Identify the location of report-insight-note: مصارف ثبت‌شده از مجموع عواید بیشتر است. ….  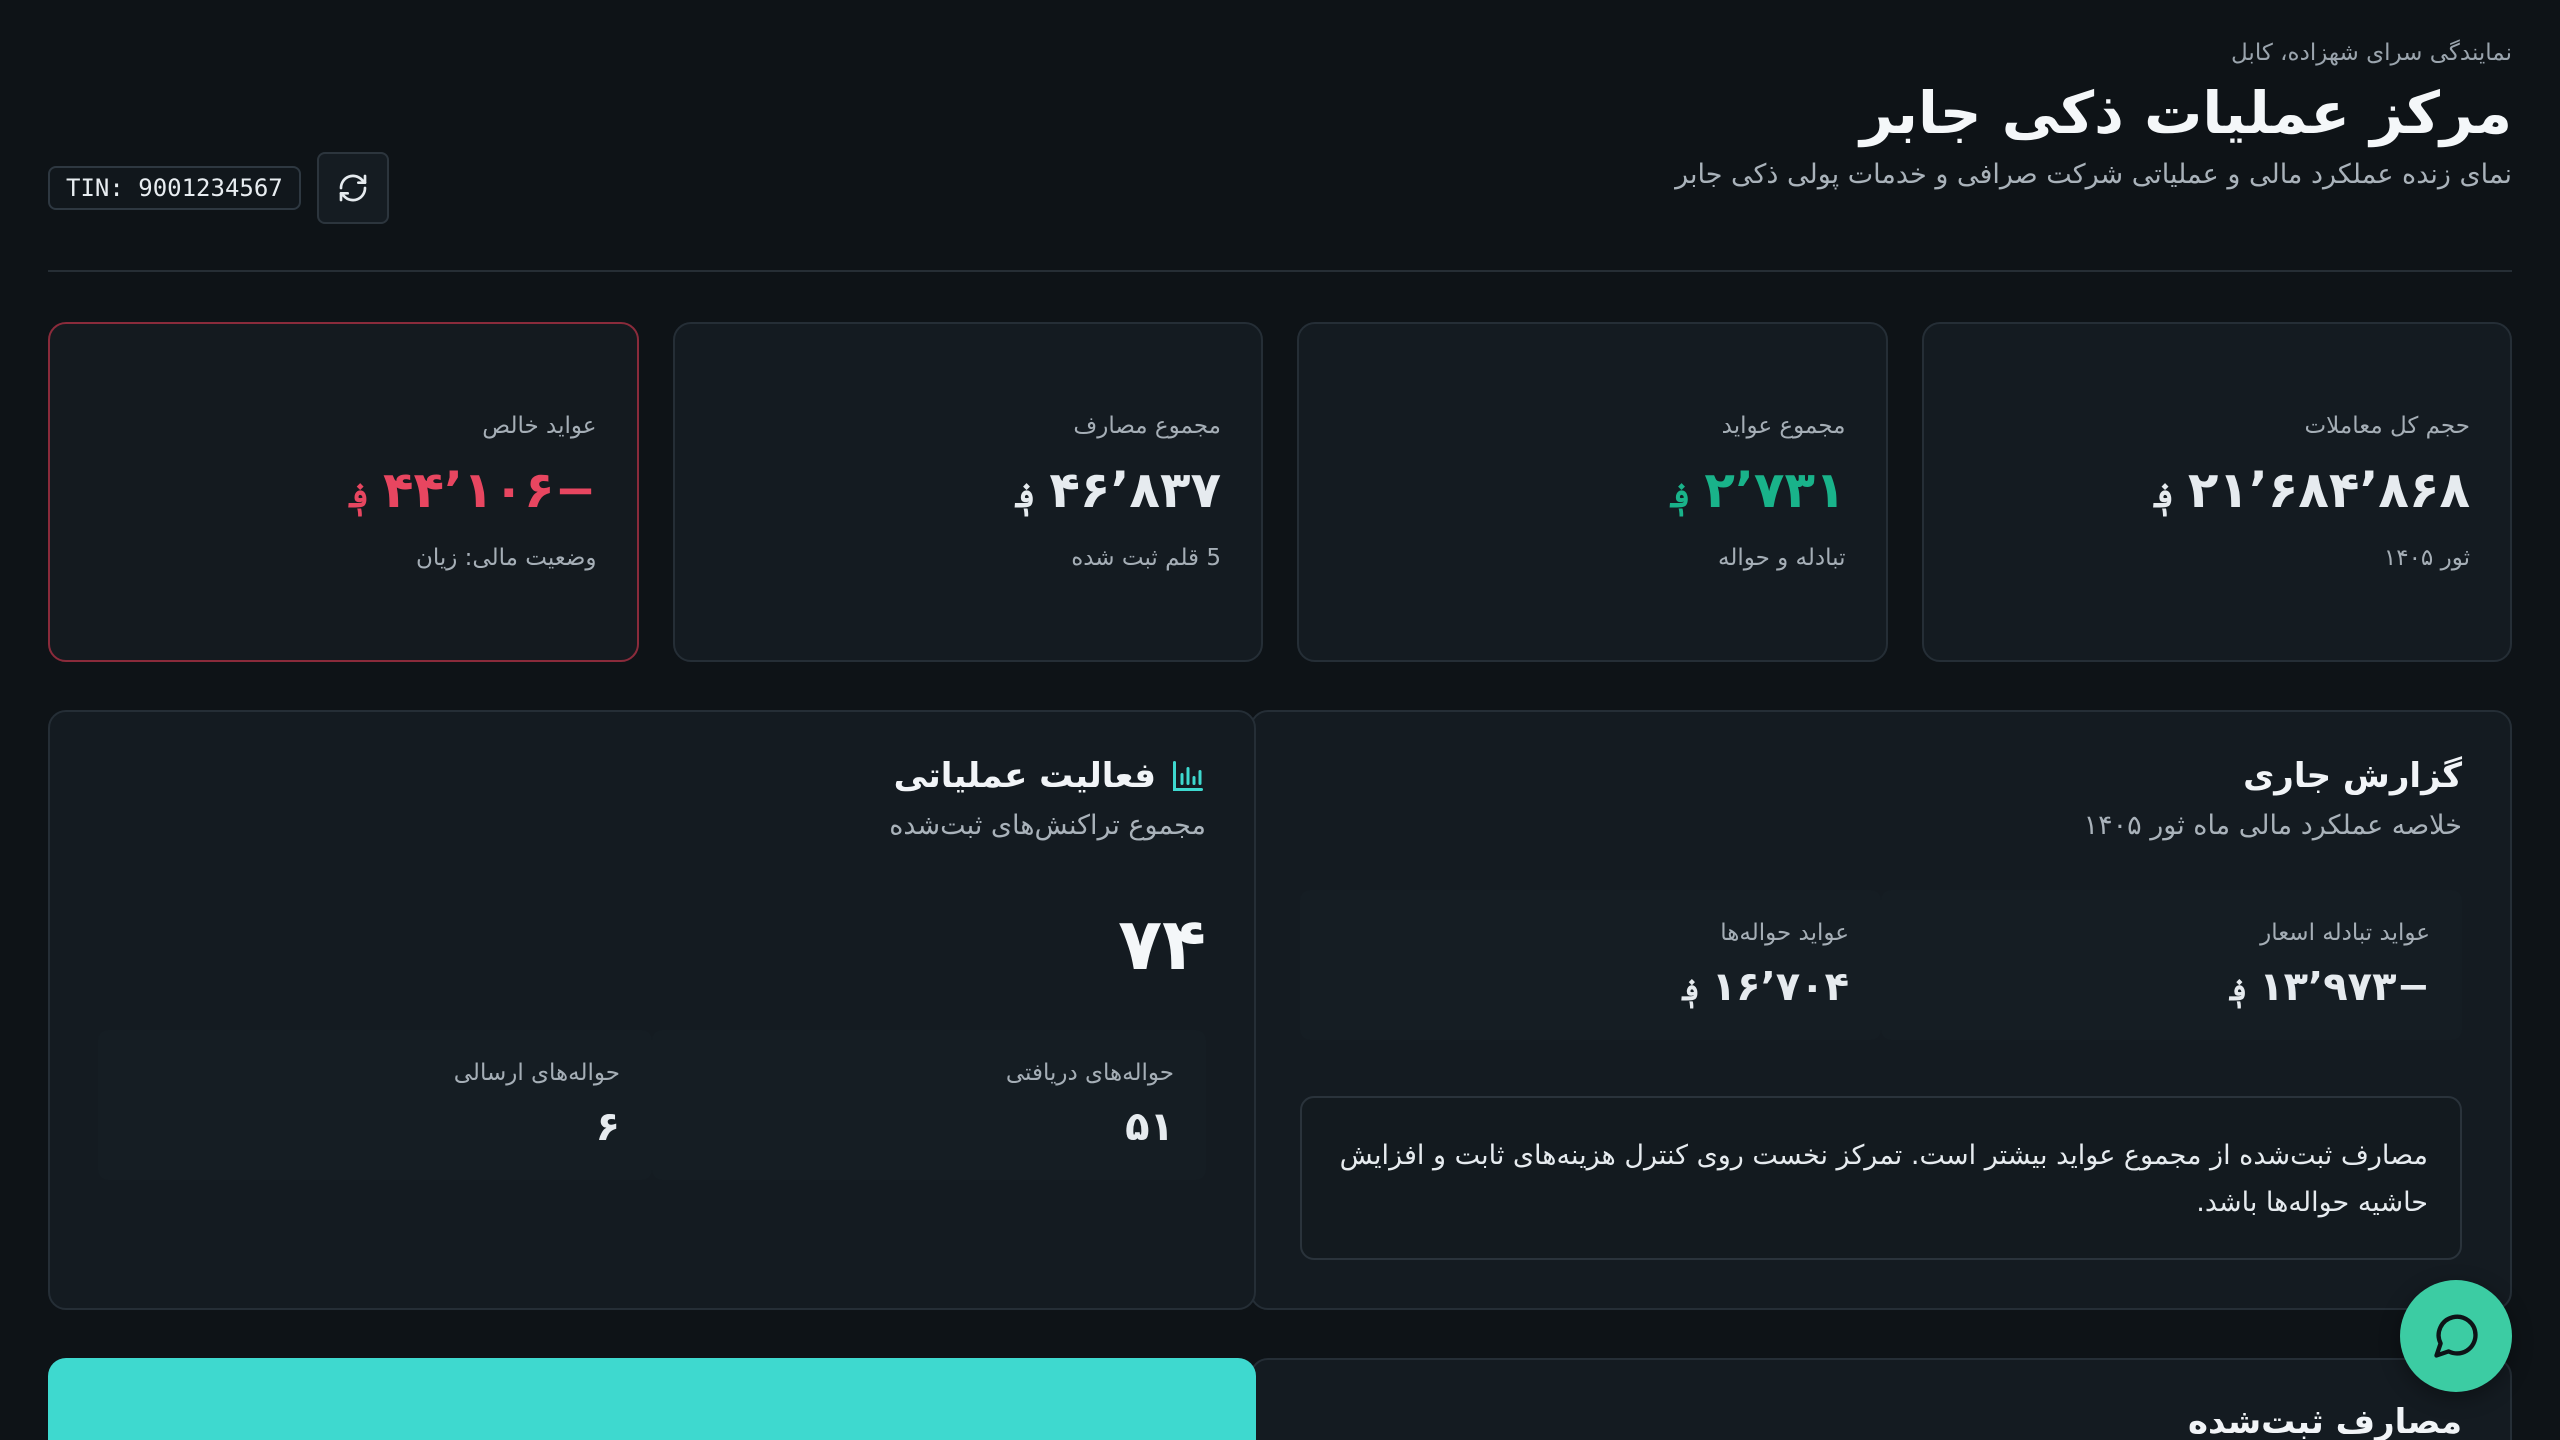
(1881, 1178).